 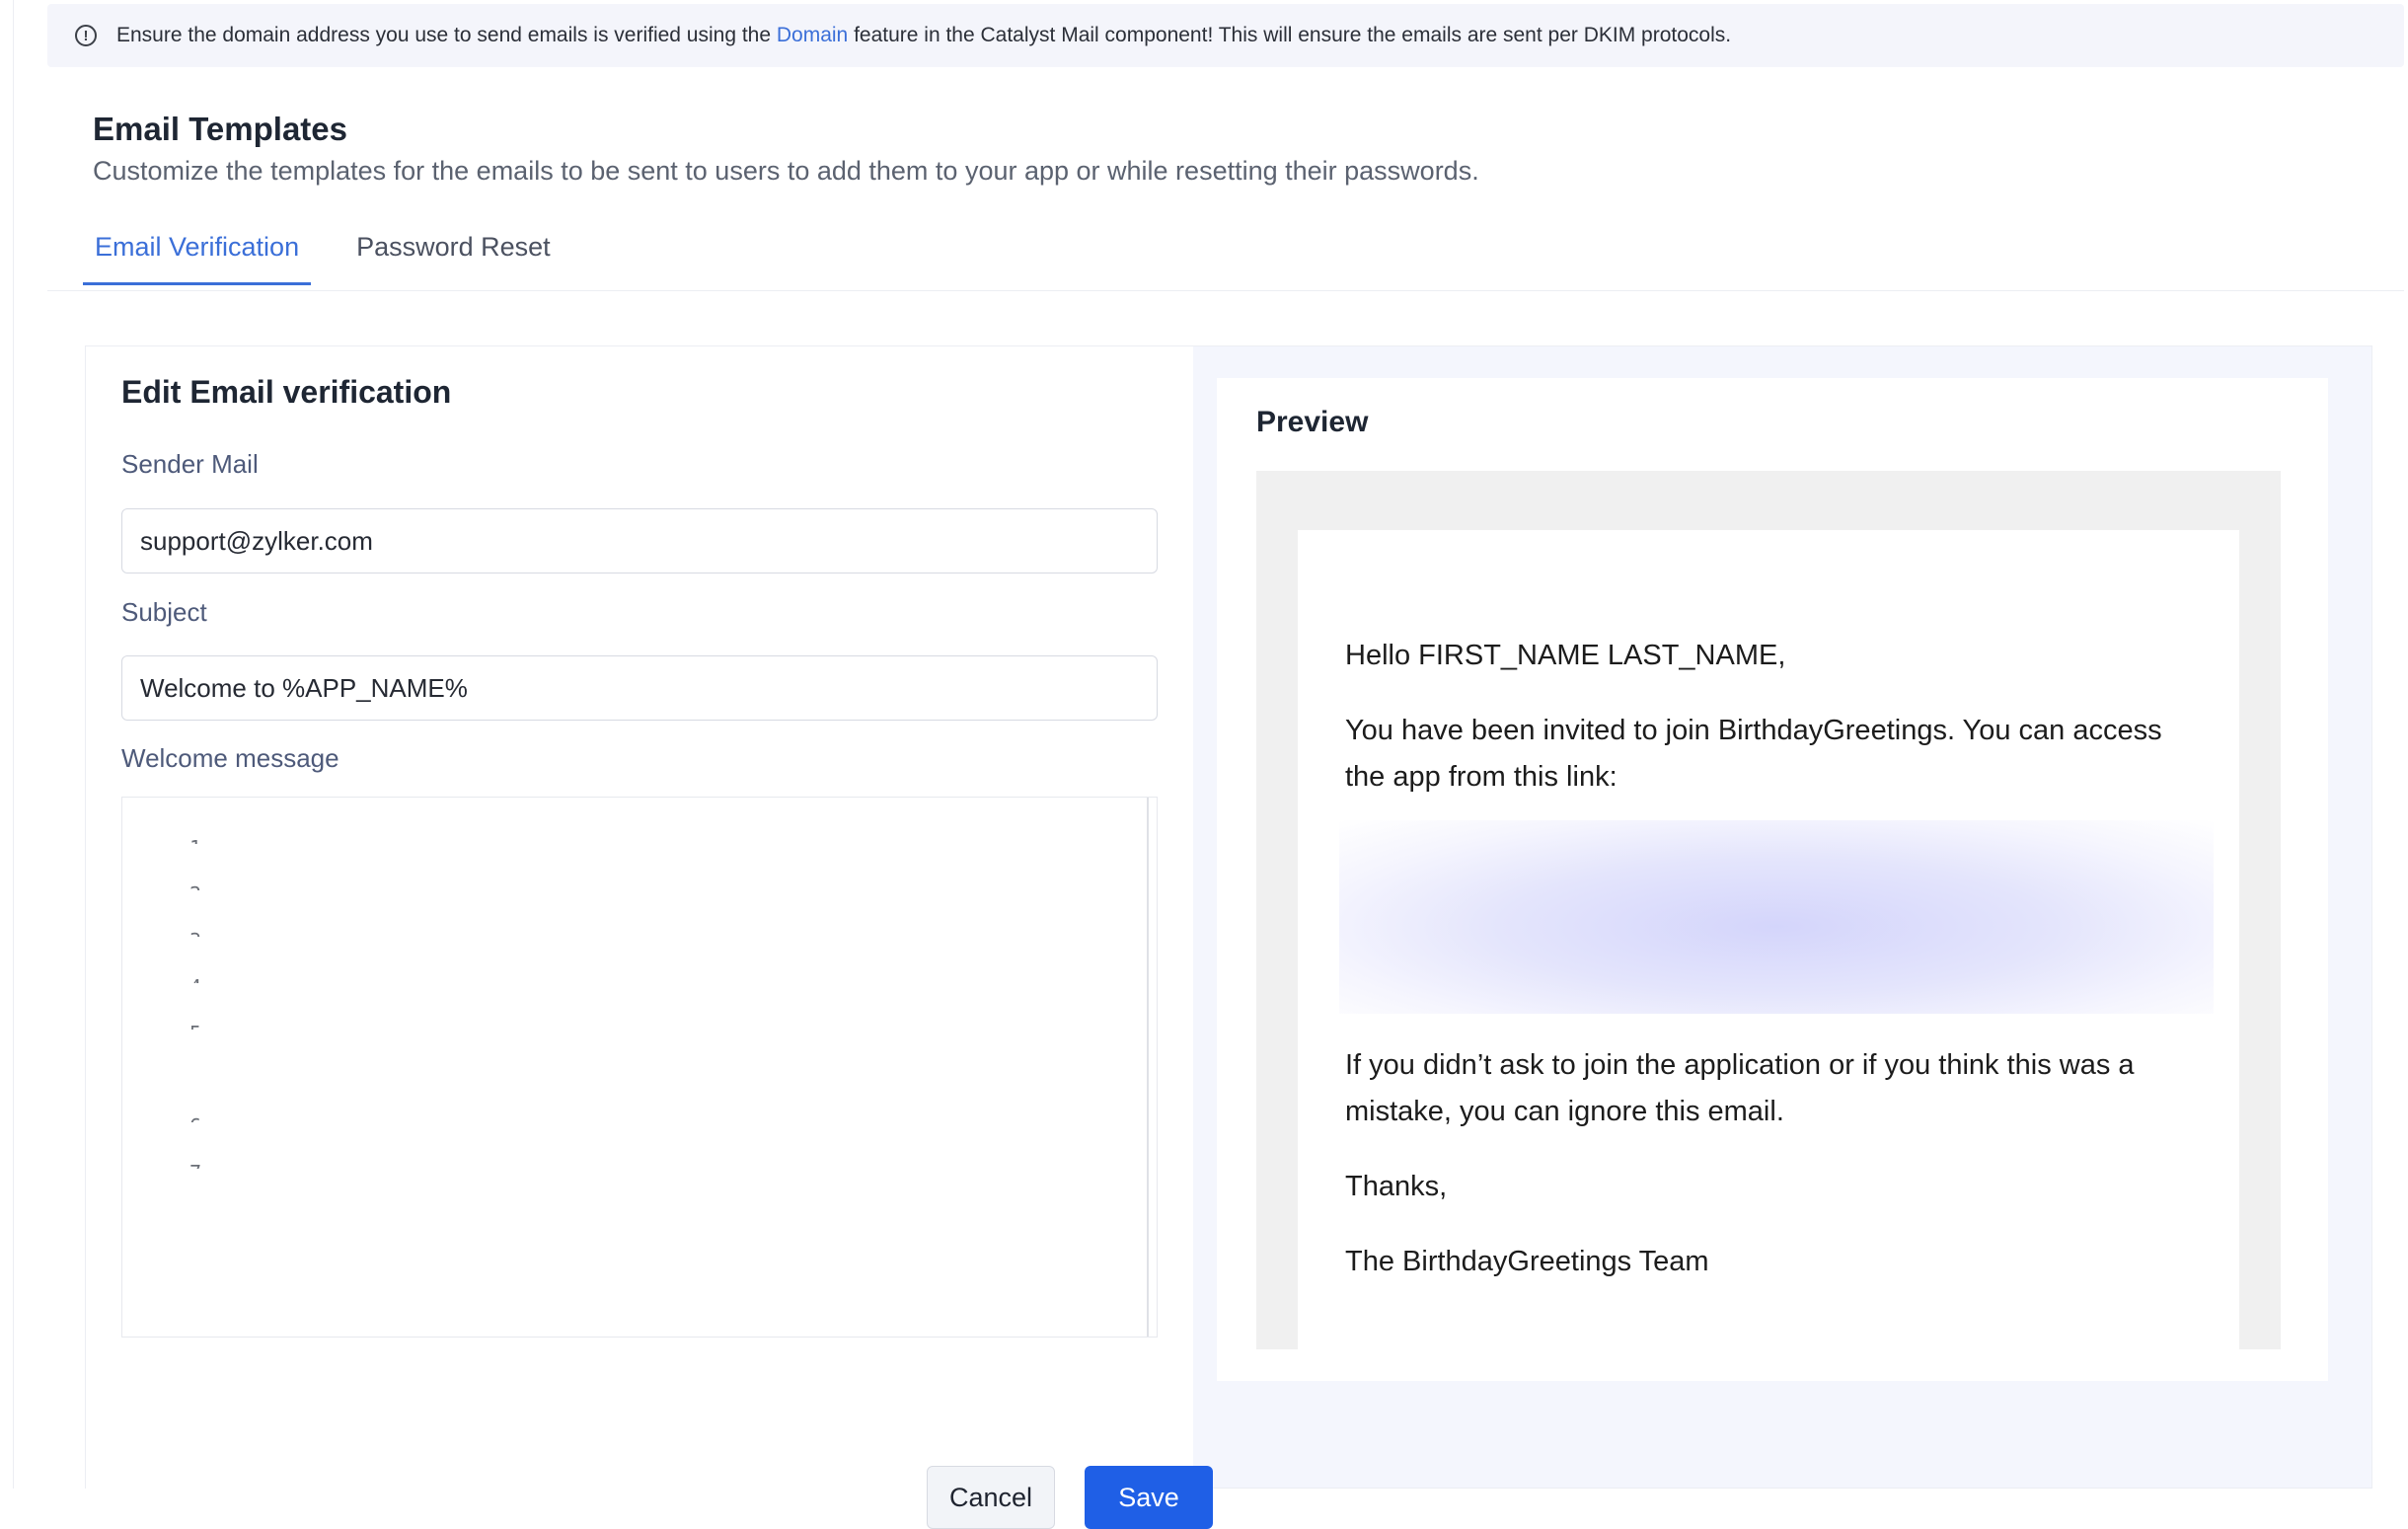 I want to click on cancel-button: Cancel, so click(x=991, y=1497).